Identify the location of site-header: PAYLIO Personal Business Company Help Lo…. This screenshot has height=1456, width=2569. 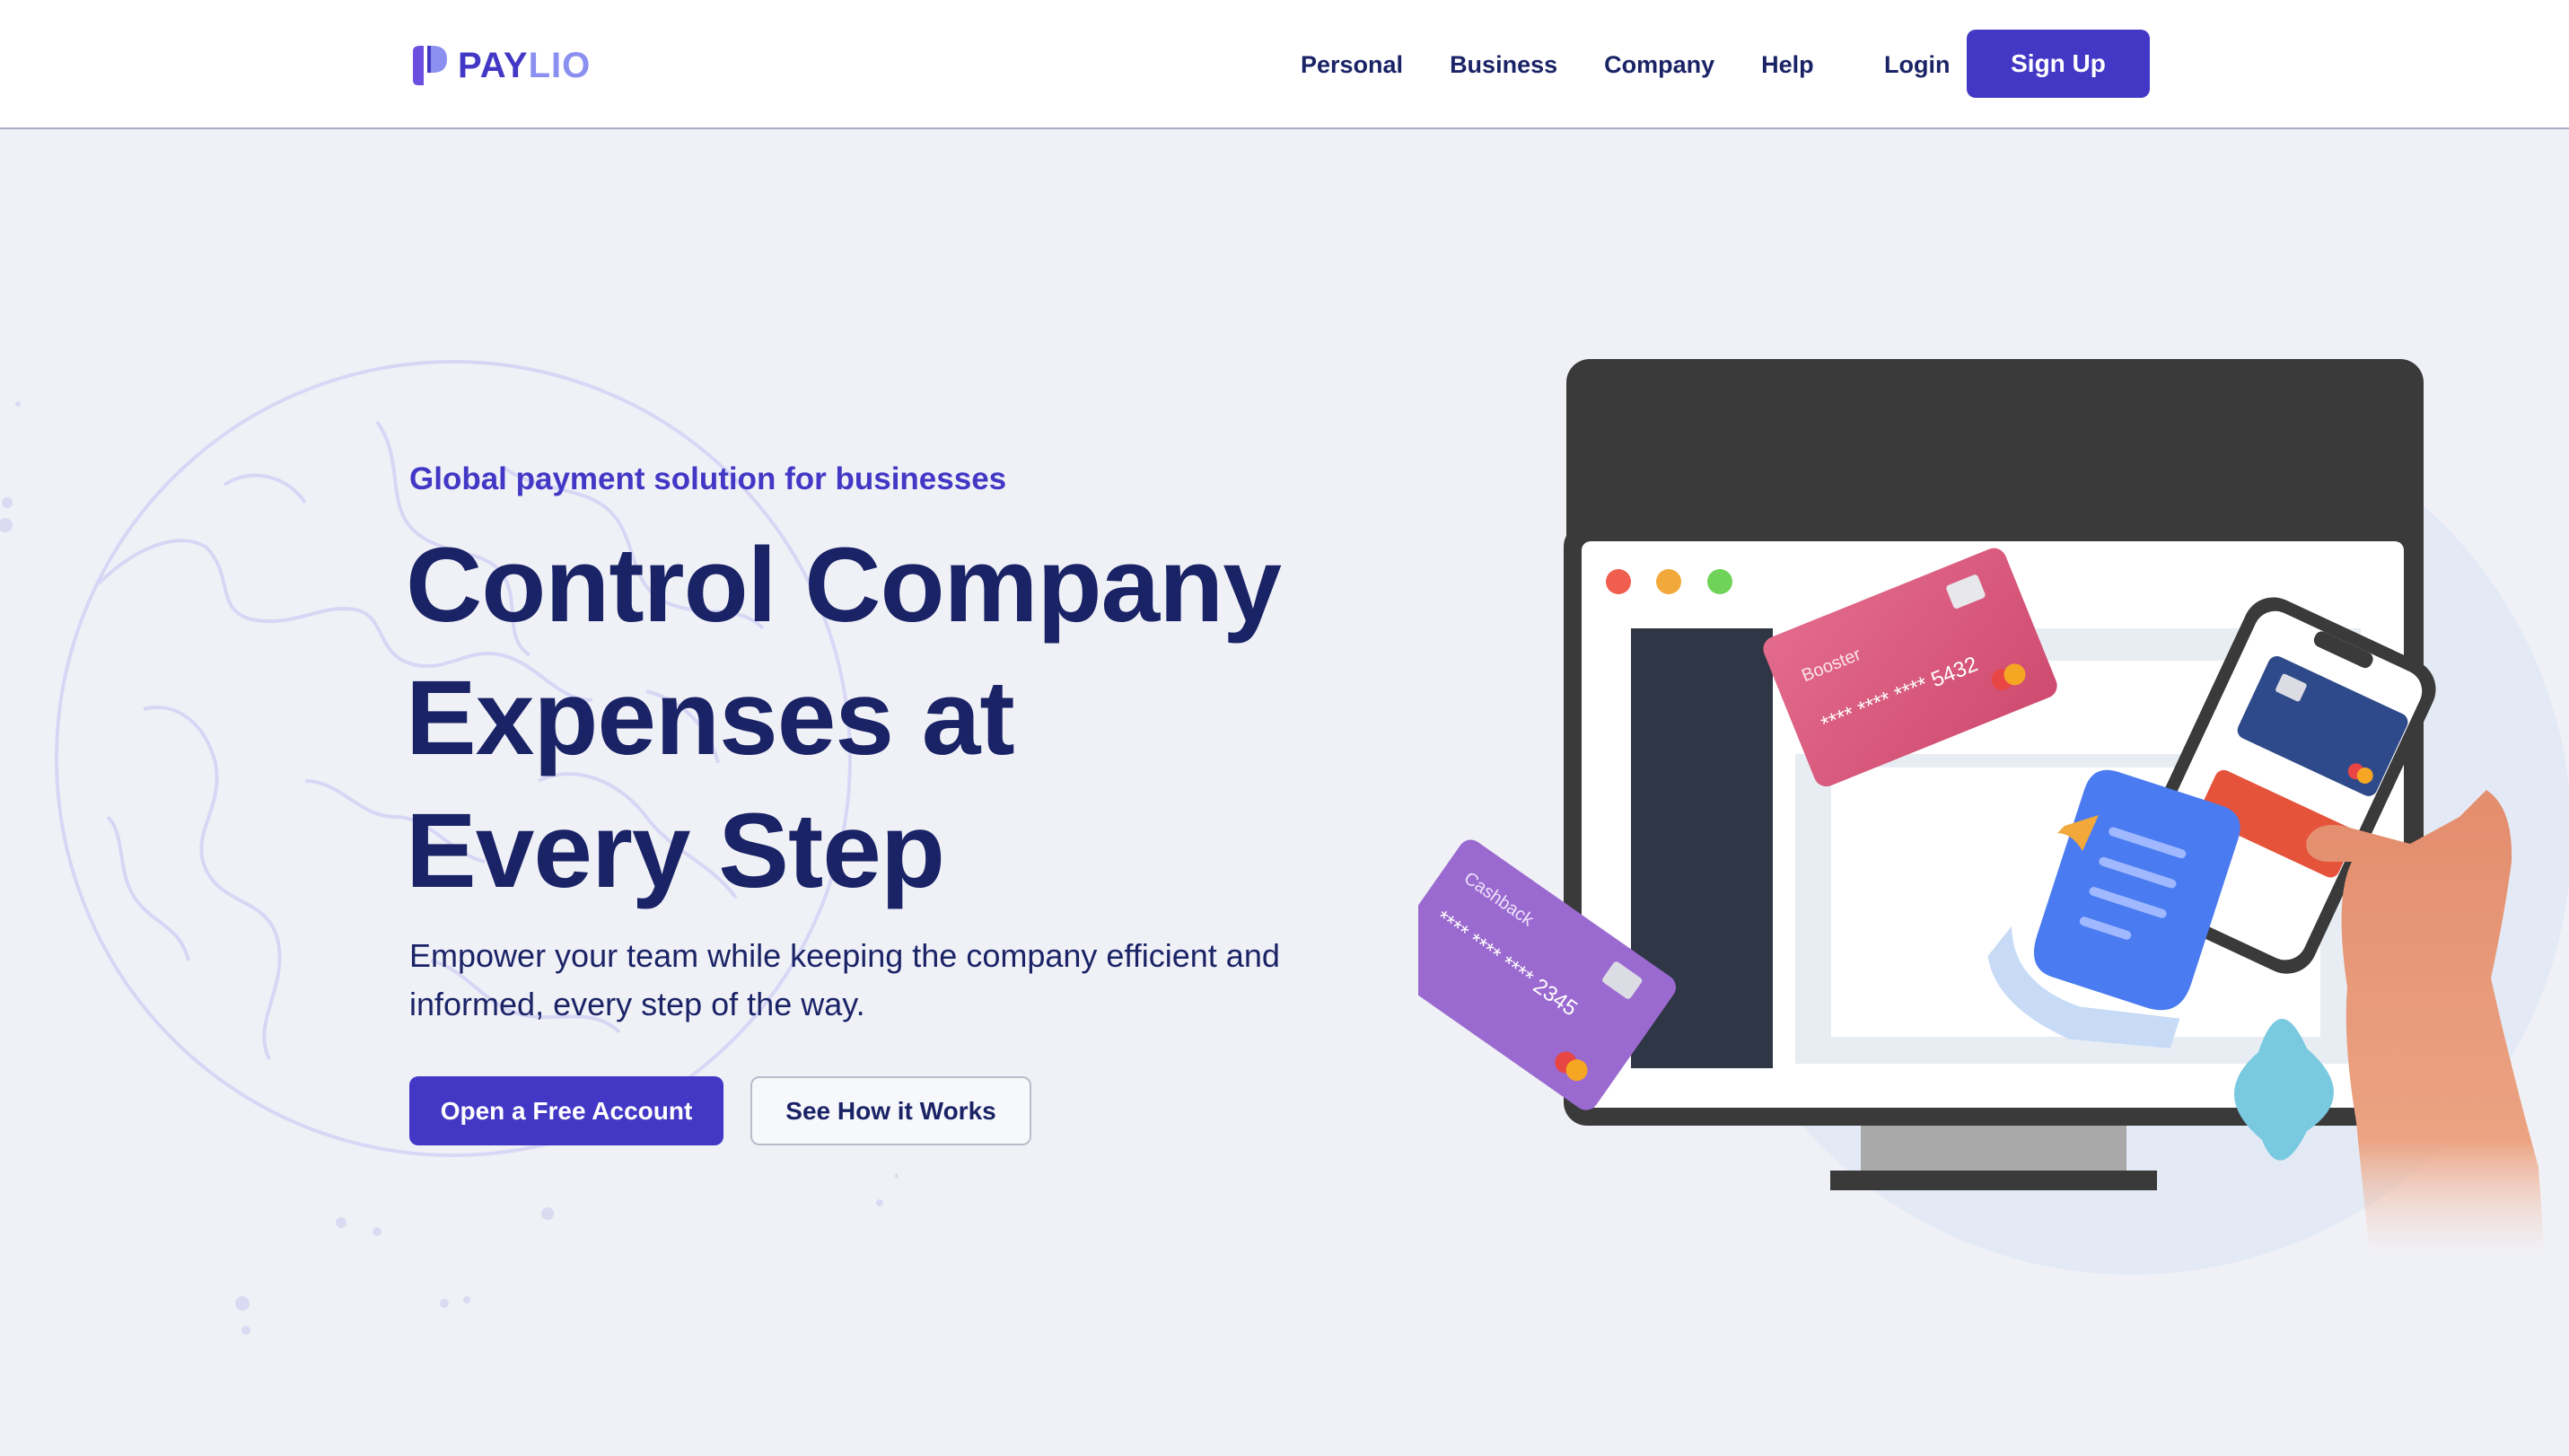
(1284, 64).